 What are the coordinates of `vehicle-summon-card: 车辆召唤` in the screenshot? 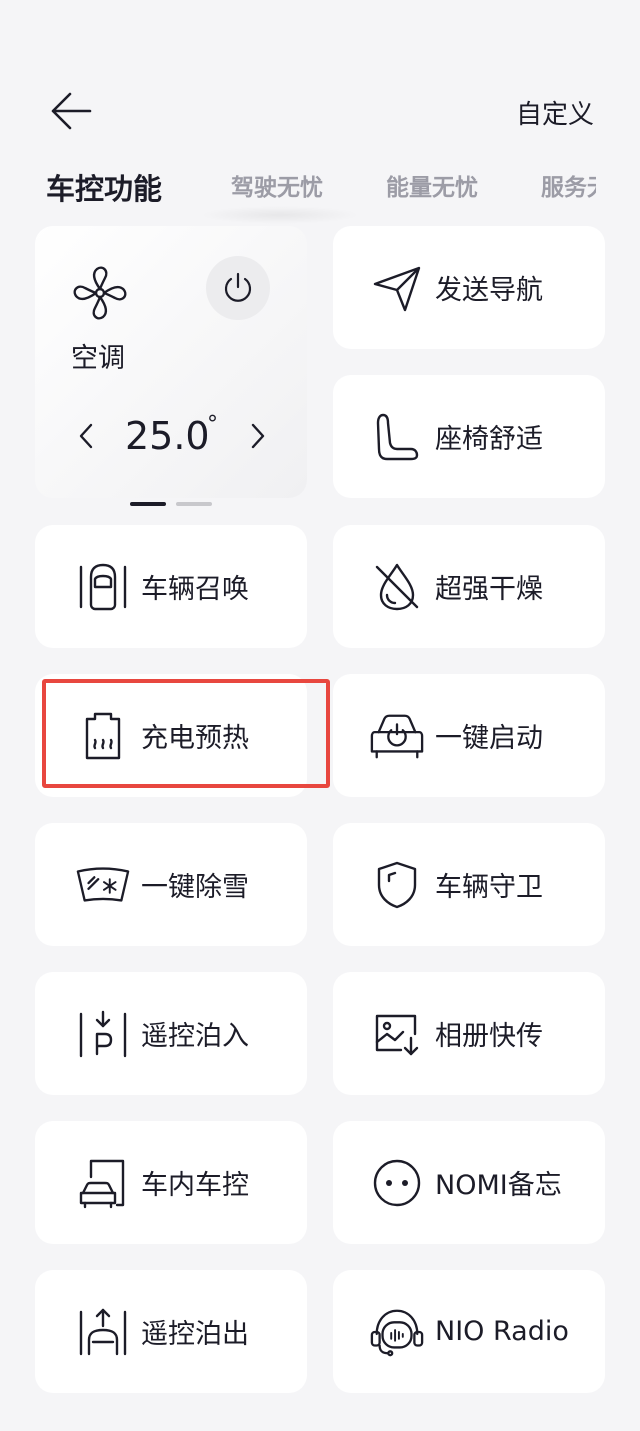 It's located at (171, 586).